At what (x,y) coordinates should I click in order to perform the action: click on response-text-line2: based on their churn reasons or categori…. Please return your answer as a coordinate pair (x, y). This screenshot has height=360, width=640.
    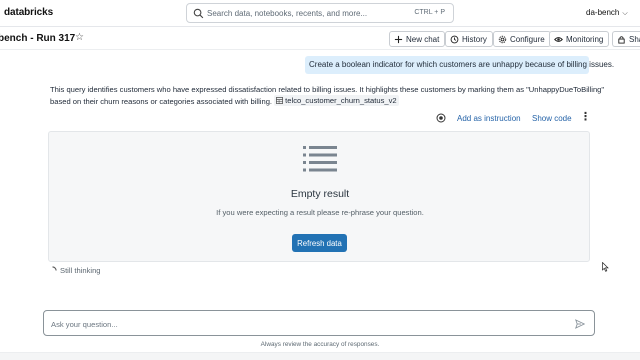
    Looking at the image, I should click on (161, 101).